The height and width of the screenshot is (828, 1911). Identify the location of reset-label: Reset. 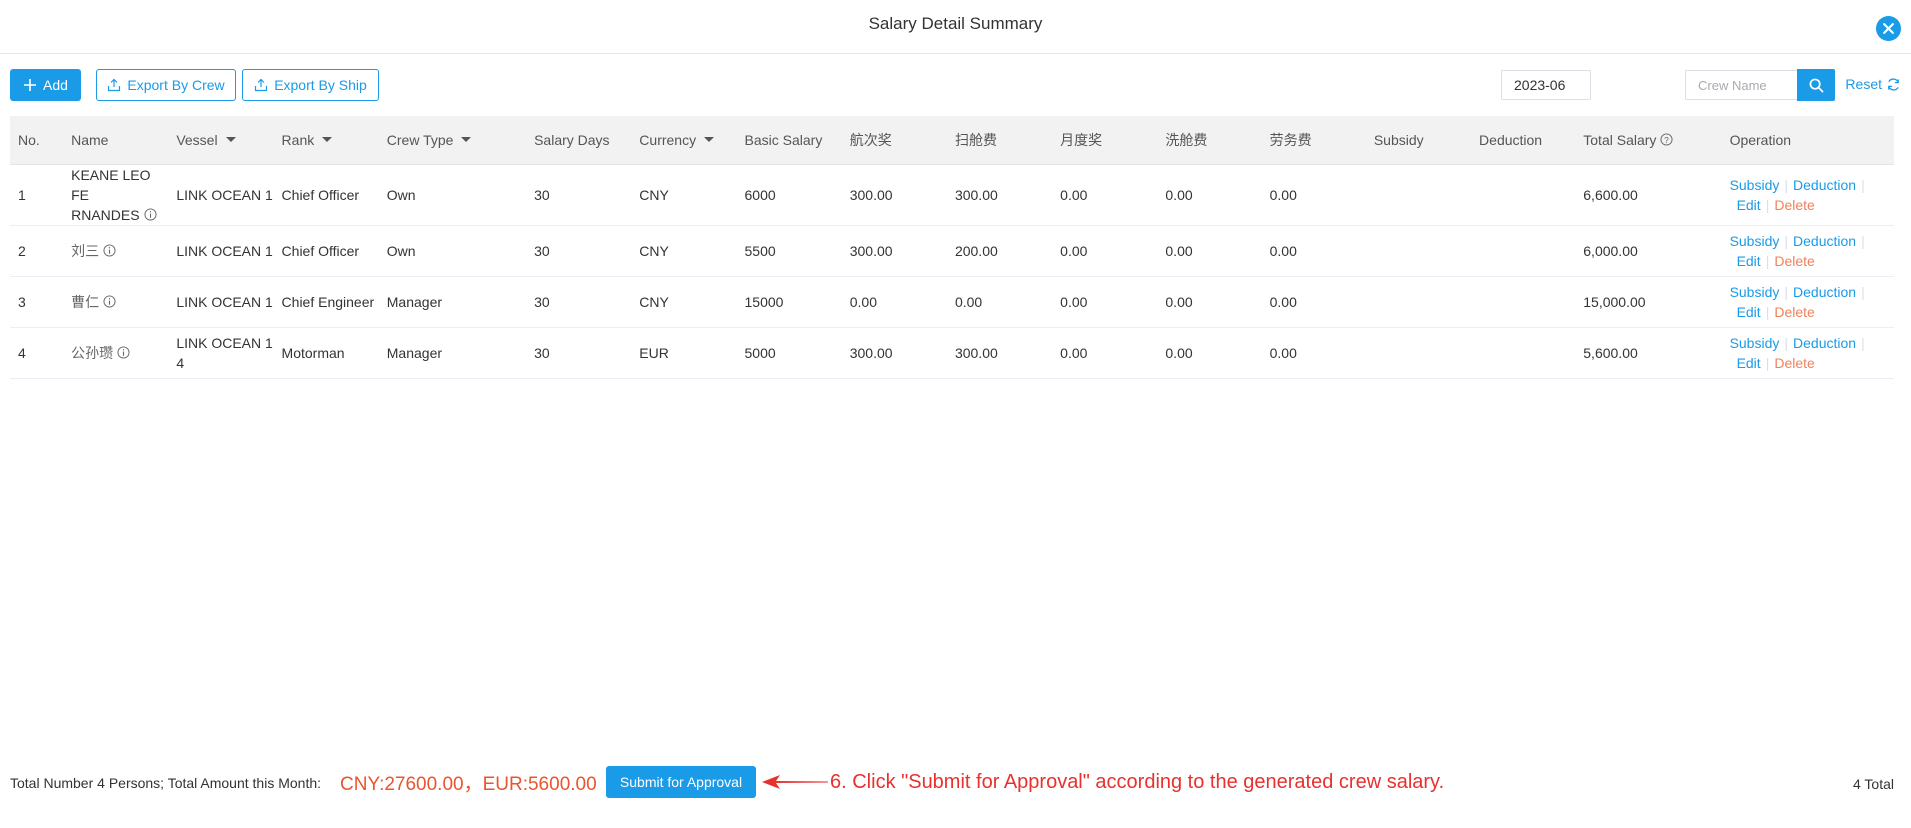
(1863, 84).